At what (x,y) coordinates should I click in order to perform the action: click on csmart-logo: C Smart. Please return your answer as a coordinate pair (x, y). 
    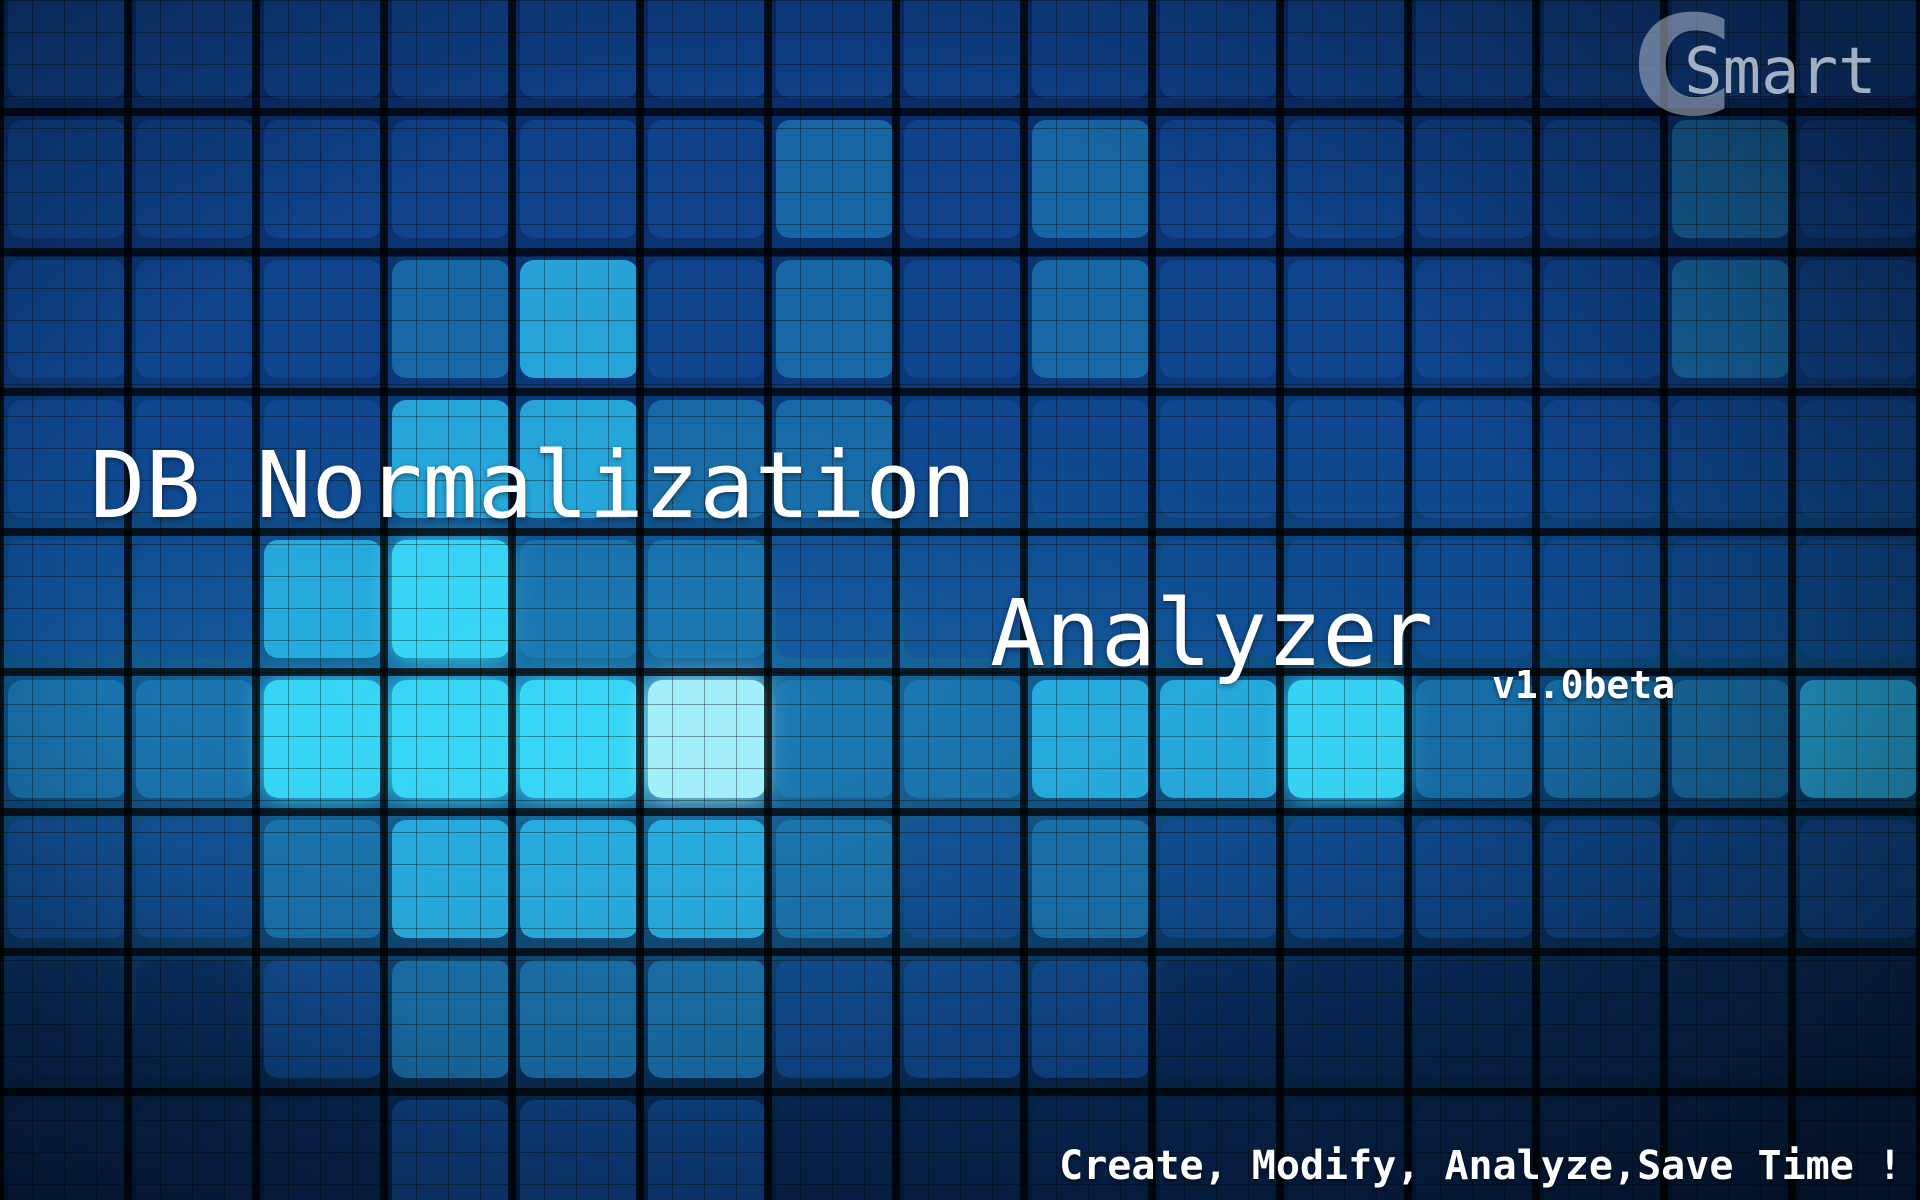
    Looking at the image, I should click on (1767, 69).